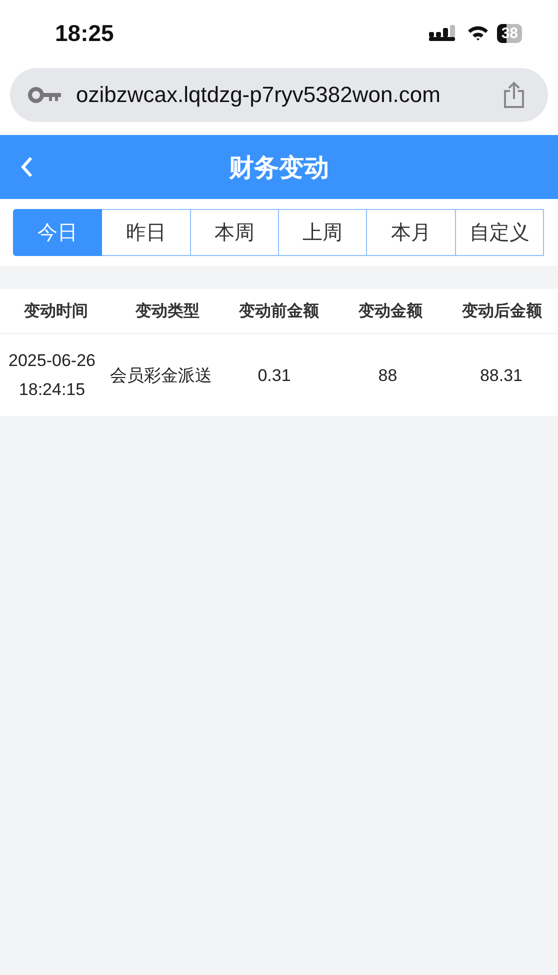 This screenshot has width=558, height=975. I want to click on wifi-icon, so click(478, 33).